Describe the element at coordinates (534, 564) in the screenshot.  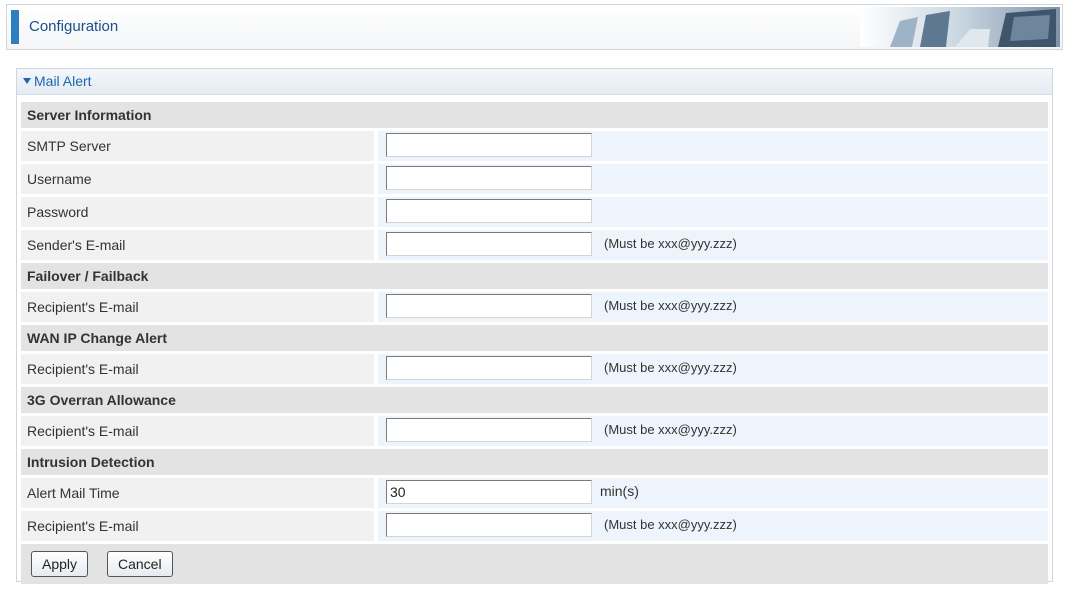
I see `button-bar: Apply Cancel` at that location.